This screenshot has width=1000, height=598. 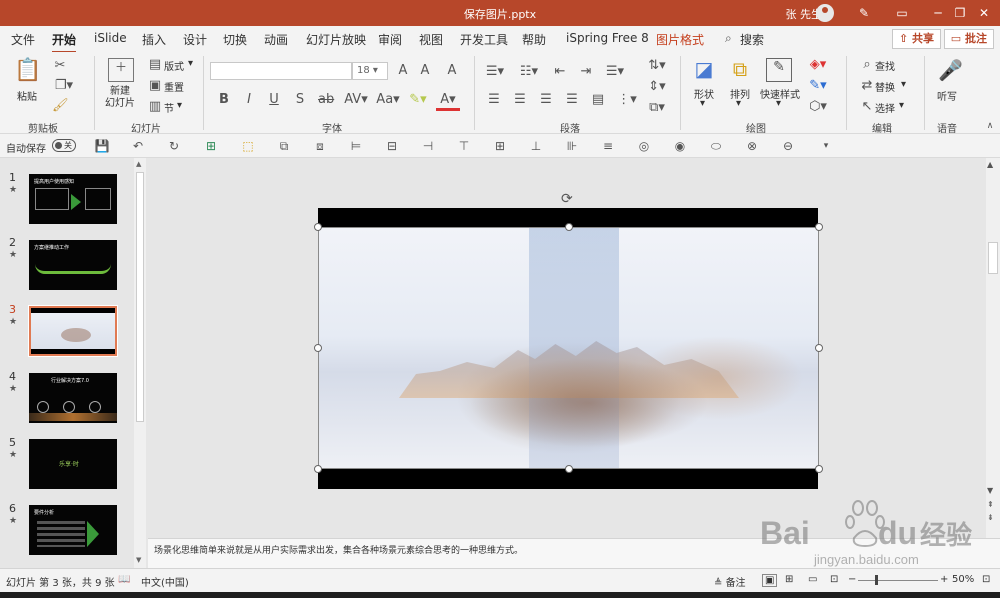 What do you see at coordinates (248, 146) in the screenshot?
I see `crop-icon: ⬚` at bounding box center [248, 146].